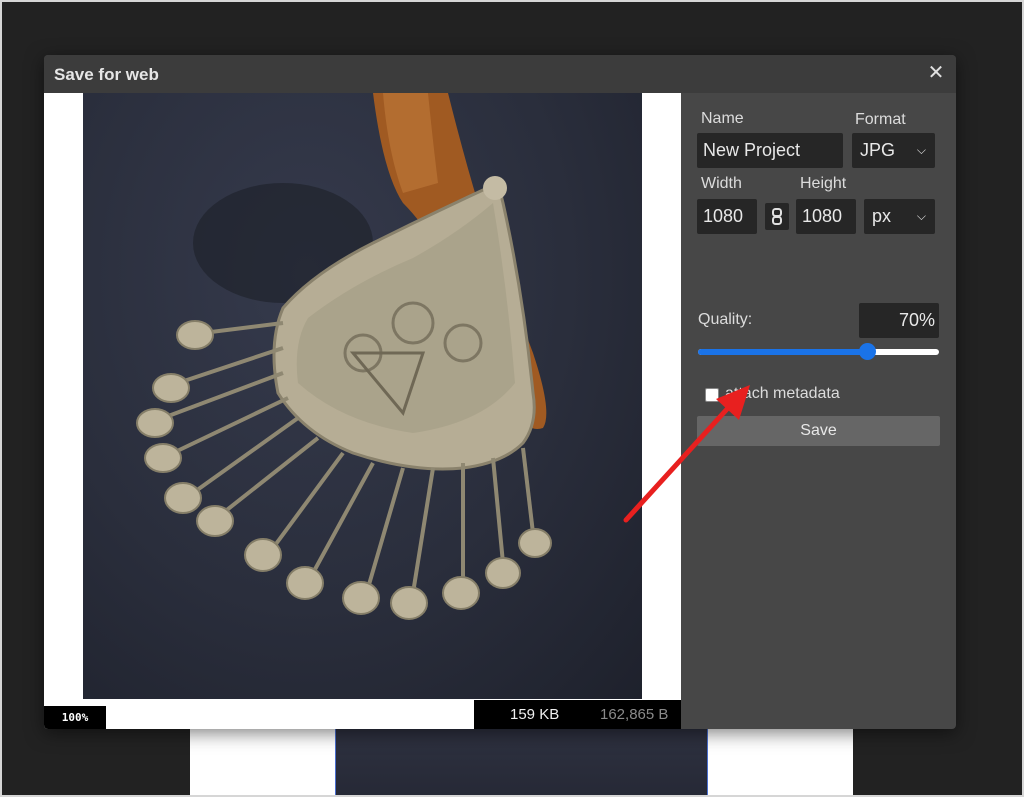 The width and height of the screenshot is (1024, 797). Describe the element at coordinates (899, 320) in the screenshot. I see `quality-input` at that location.